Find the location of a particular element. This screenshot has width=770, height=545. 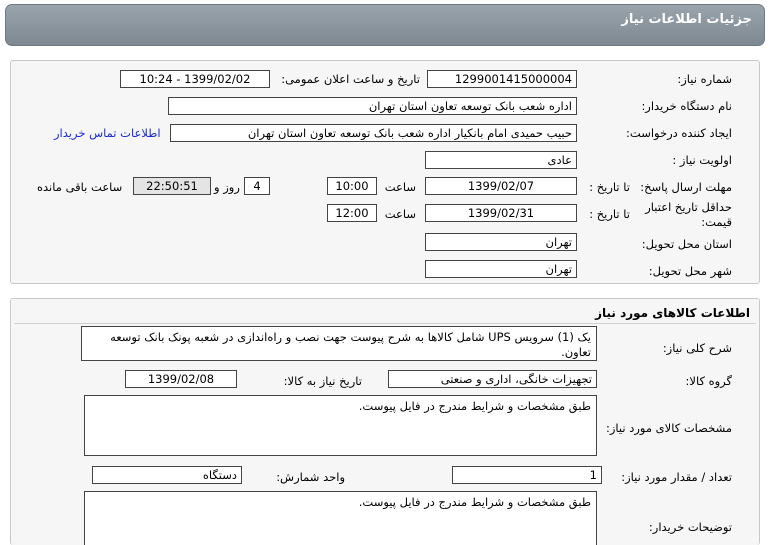

unit-label: واحد شمارش: is located at coordinates (310, 477).